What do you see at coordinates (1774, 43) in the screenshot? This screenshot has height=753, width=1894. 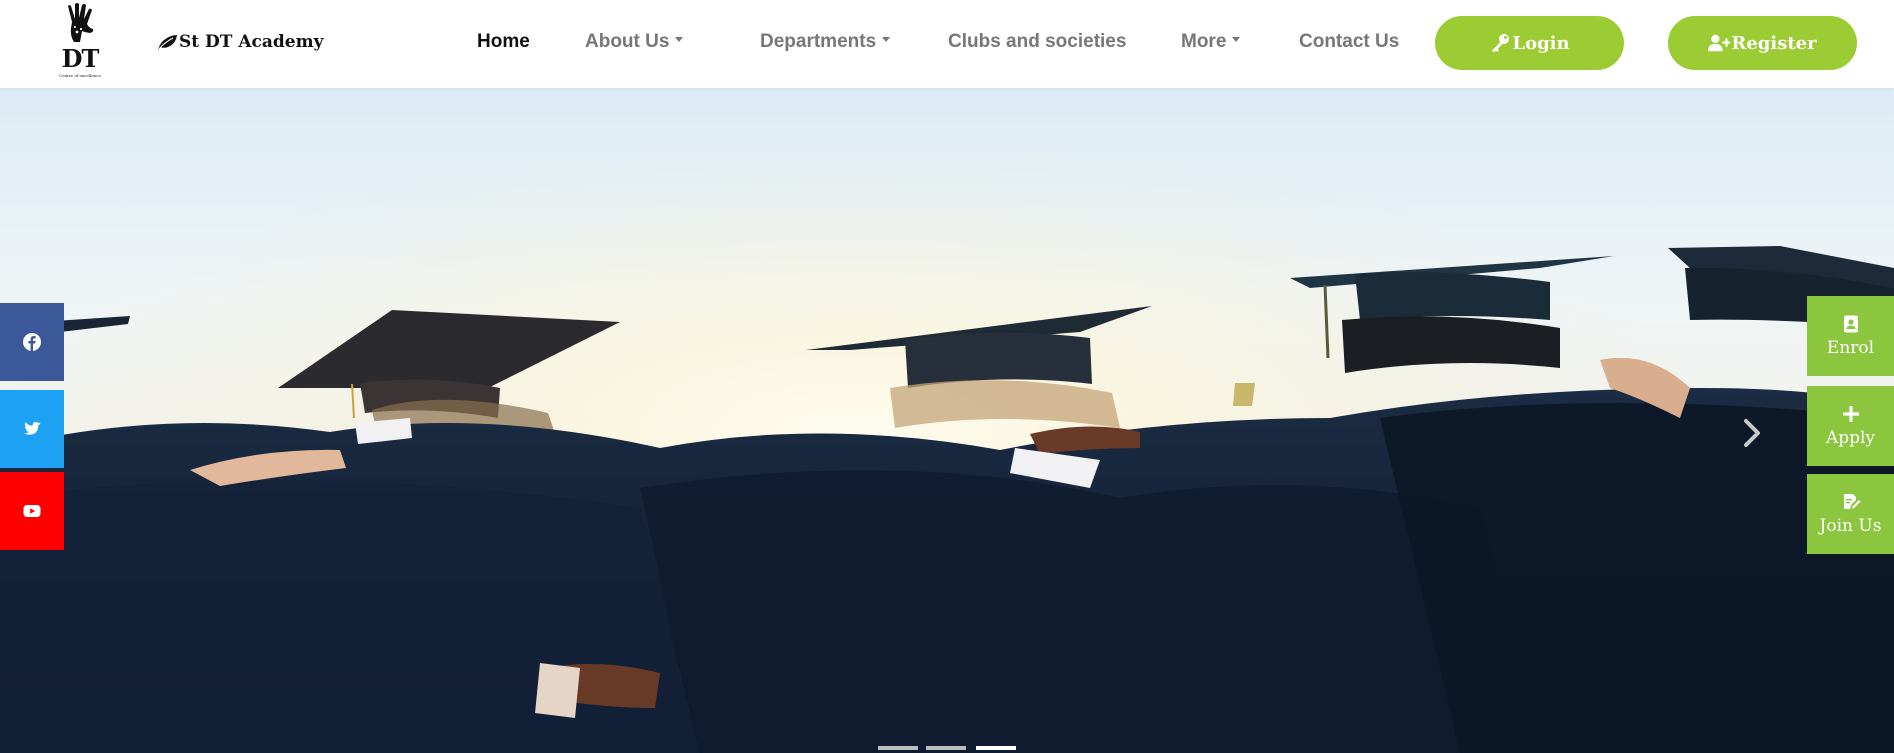 I see `register-label: Register` at bounding box center [1774, 43].